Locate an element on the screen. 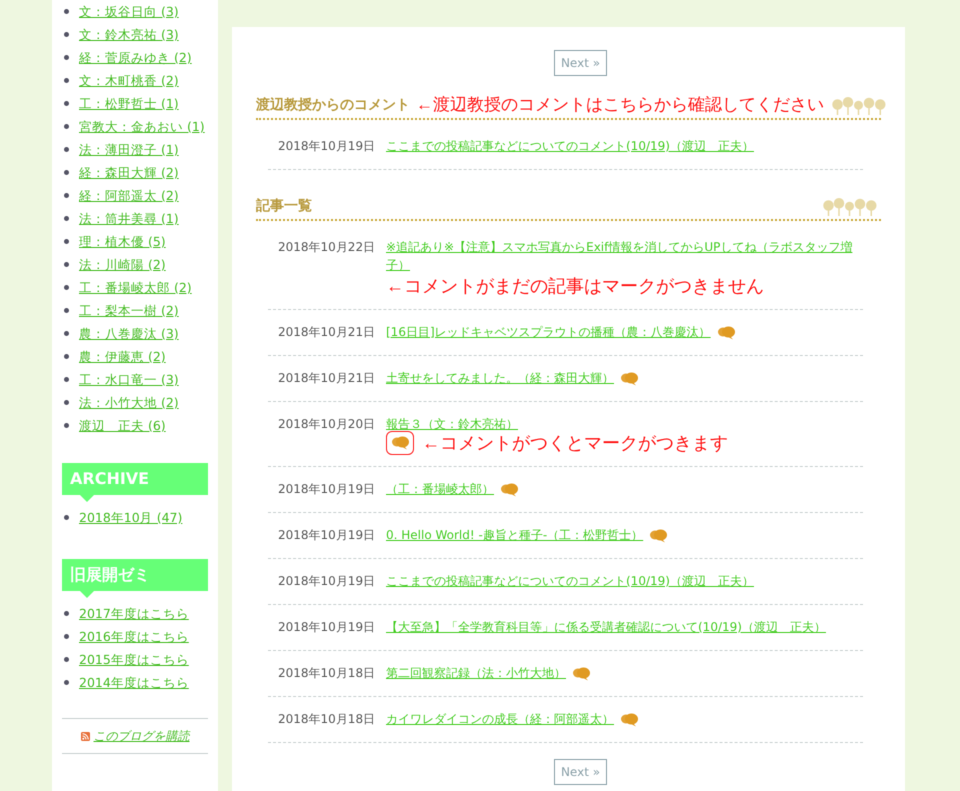  post-link: ※追記あり※【注意】スマホ写真からExif情報を消してからUPしてね（ラボスタッフ増子） is located at coordinates (621, 256).